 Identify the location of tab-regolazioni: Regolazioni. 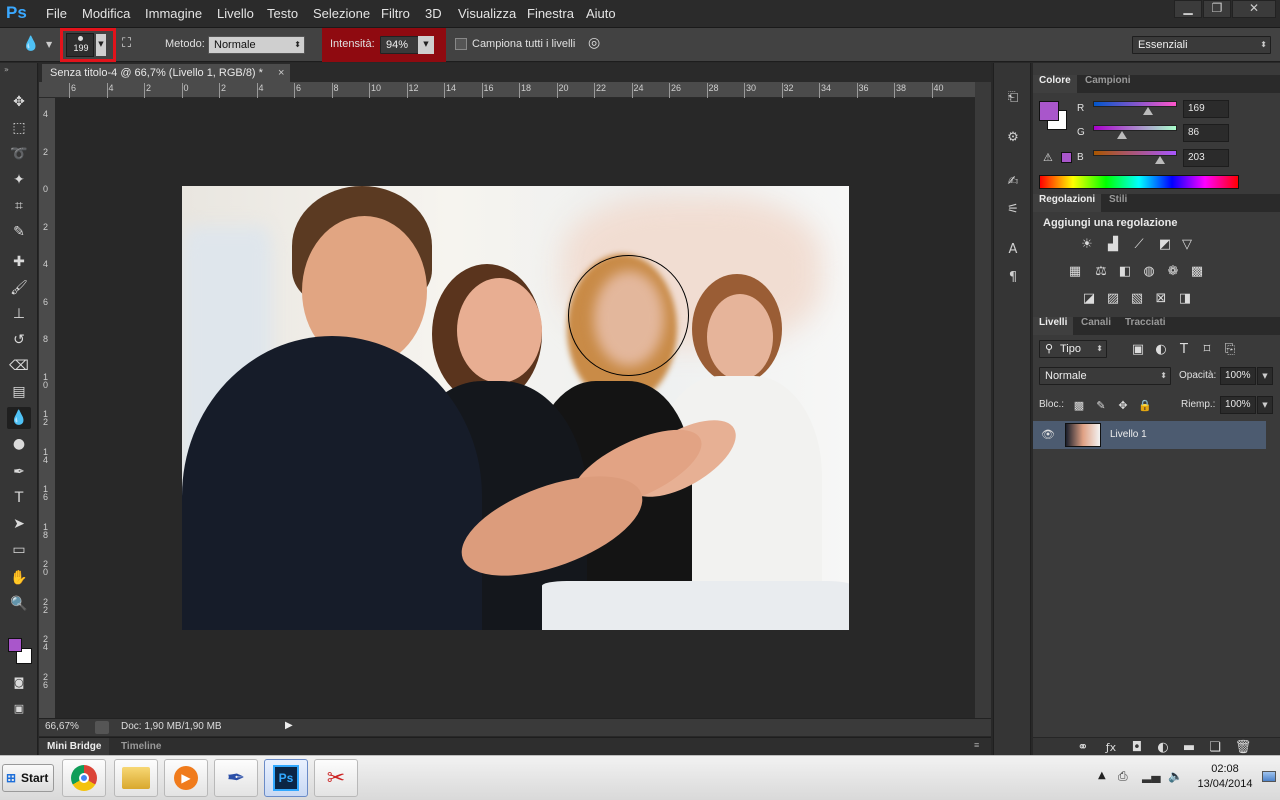
(1067, 203).